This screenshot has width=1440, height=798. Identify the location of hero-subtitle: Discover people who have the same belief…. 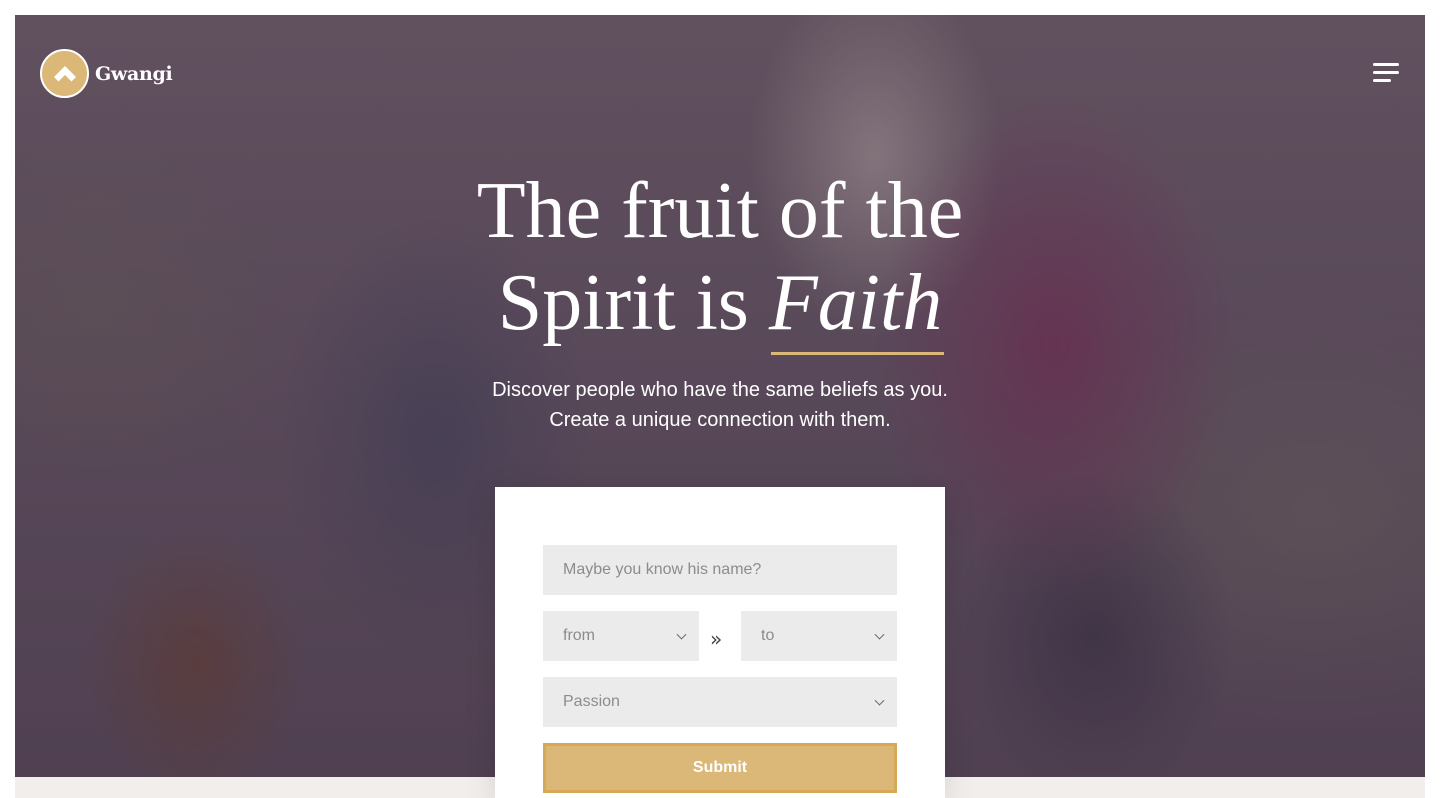
(720, 405).